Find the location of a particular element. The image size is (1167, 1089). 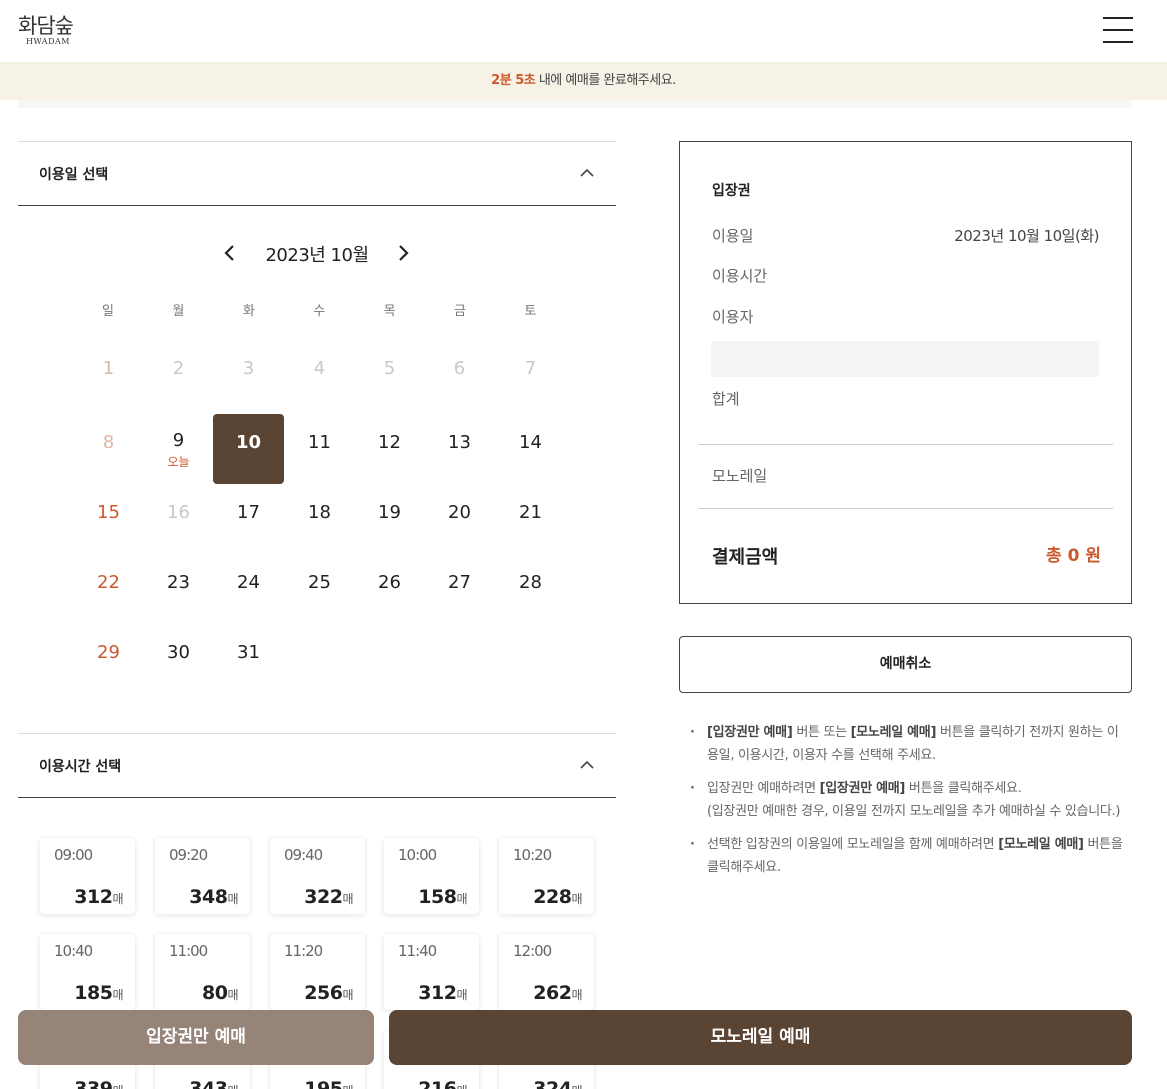

time-slot: 11:40 312매 is located at coordinates (431, 972).